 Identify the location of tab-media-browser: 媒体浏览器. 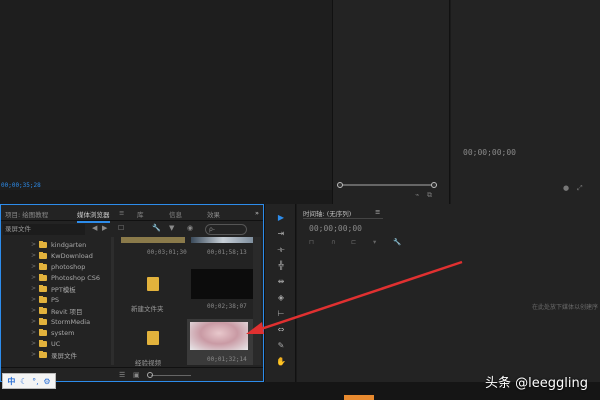
(93, 216).